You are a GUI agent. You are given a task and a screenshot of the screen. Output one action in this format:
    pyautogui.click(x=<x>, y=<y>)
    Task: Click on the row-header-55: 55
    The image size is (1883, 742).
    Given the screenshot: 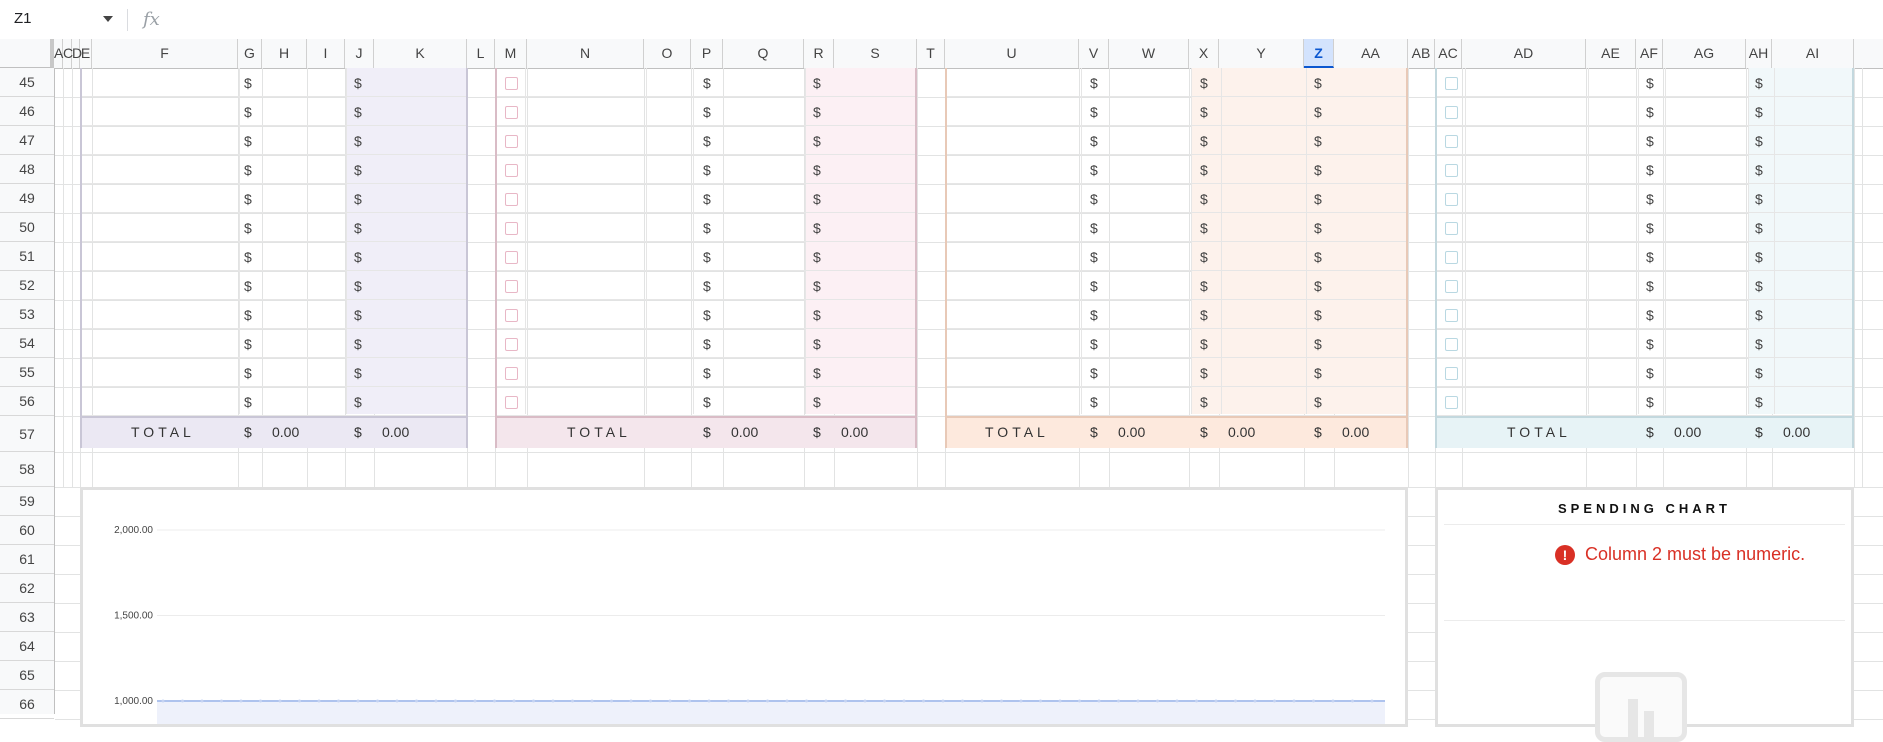 What is the action you would take?
    pyautogui.click(x=27, y=372)
    